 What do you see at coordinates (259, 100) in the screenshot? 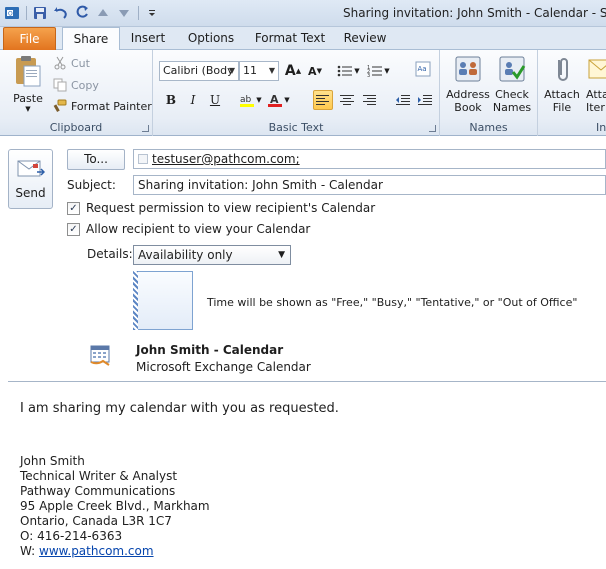
I see `highlight-dropdown-icon: ▼` at bounding box center [259, 100].